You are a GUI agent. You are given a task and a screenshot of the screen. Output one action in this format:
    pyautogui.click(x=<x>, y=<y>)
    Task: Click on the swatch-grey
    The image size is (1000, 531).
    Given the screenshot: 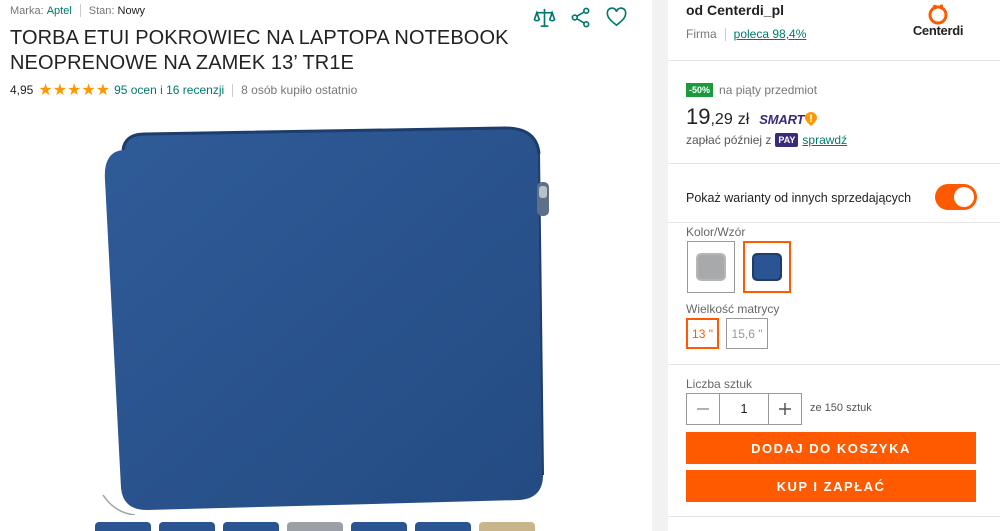 What is the action you would take?
    pyautogui.click(x=711, y=267)
    